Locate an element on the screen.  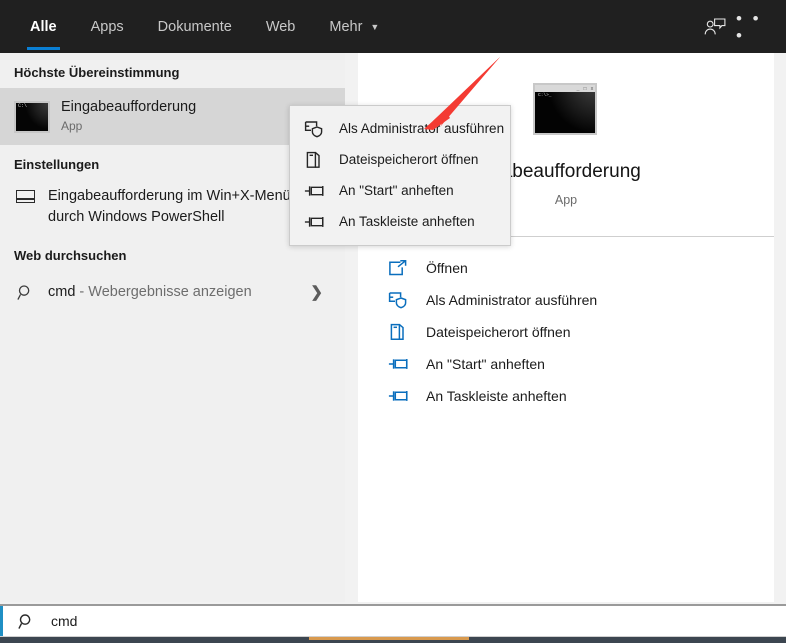
tab-alle: Alle is located at coordinates (43, 26).